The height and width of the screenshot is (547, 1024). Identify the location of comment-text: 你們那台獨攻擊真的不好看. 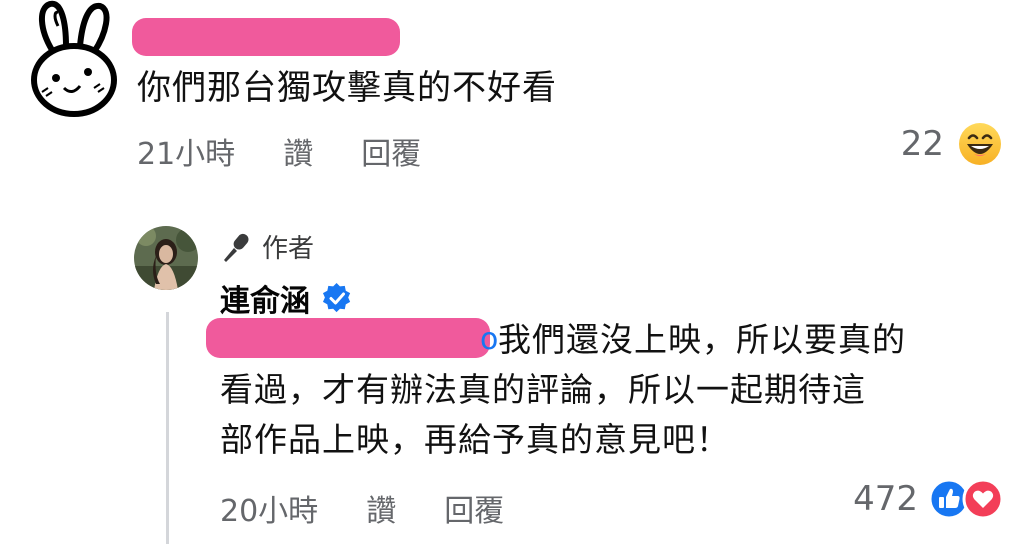
(347, 88).